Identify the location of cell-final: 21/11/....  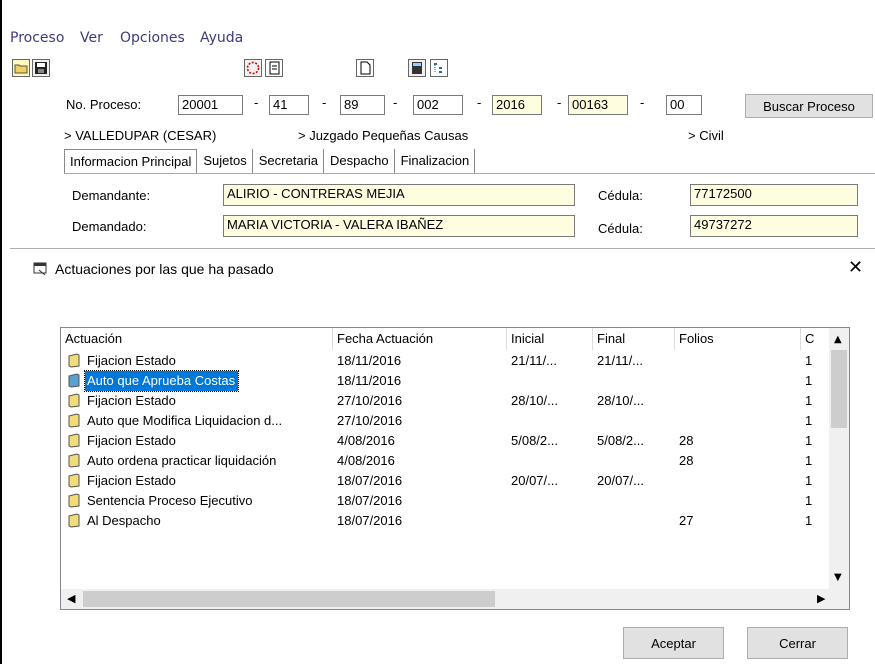
(620, 360).